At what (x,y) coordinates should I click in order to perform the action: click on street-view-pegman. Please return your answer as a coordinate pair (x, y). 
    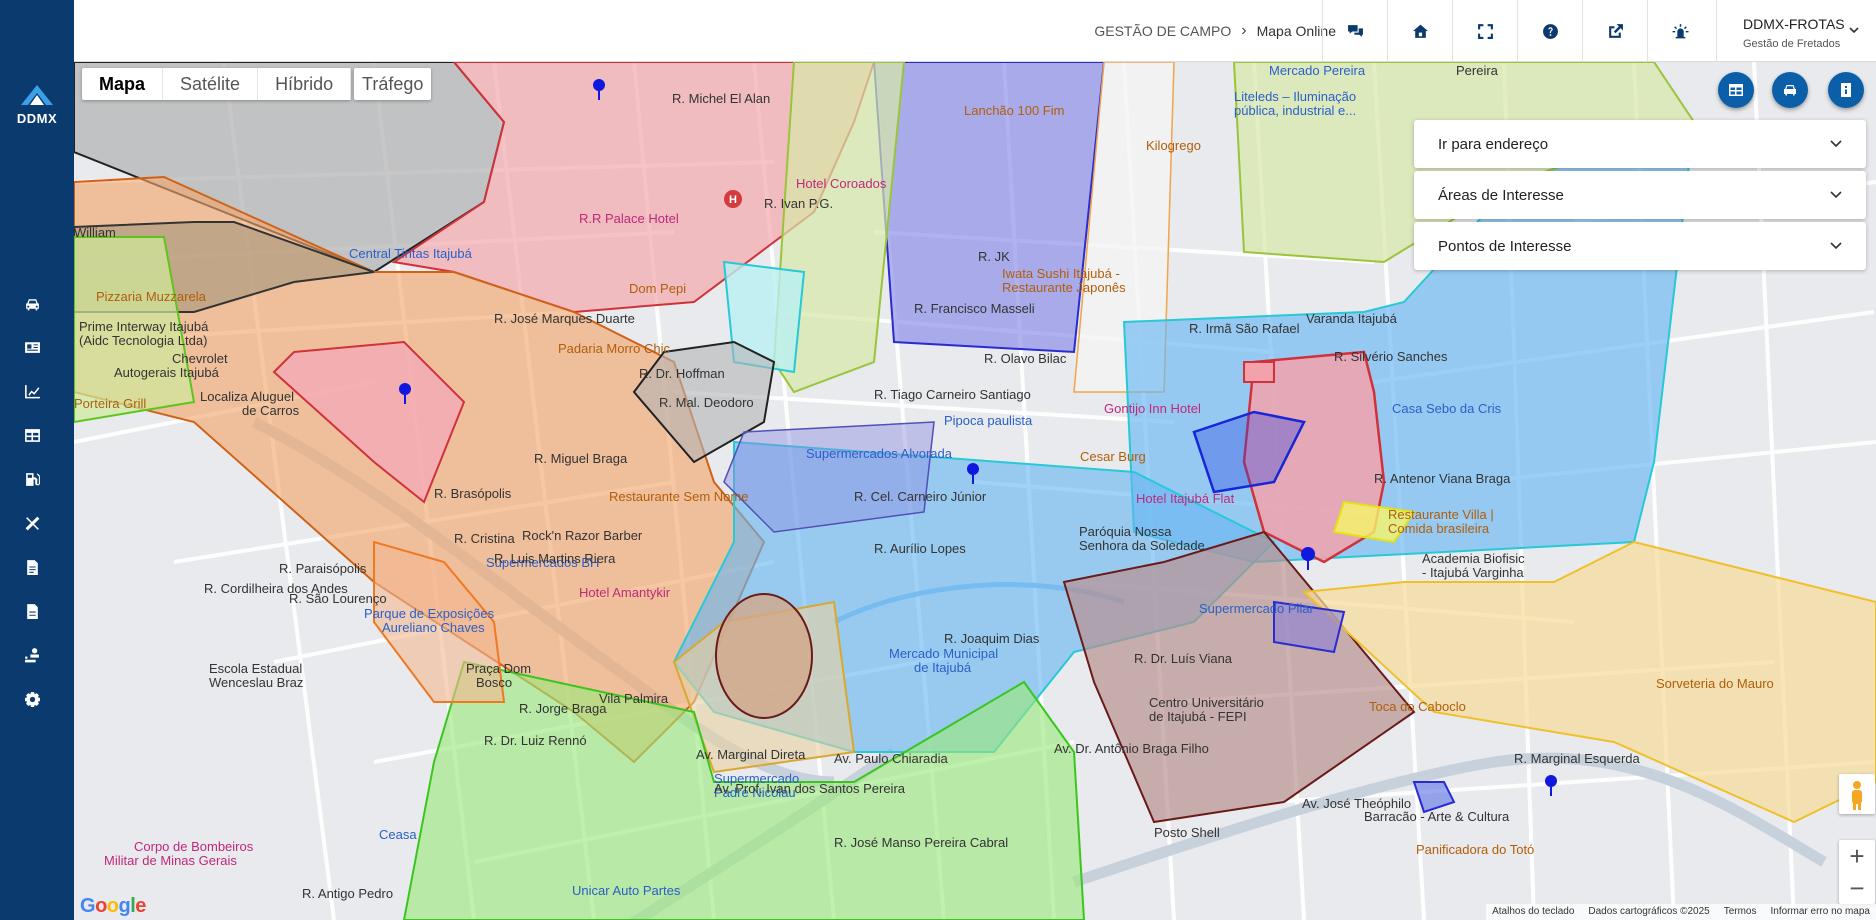
    Looking at the image, I should click on (1857, 794).